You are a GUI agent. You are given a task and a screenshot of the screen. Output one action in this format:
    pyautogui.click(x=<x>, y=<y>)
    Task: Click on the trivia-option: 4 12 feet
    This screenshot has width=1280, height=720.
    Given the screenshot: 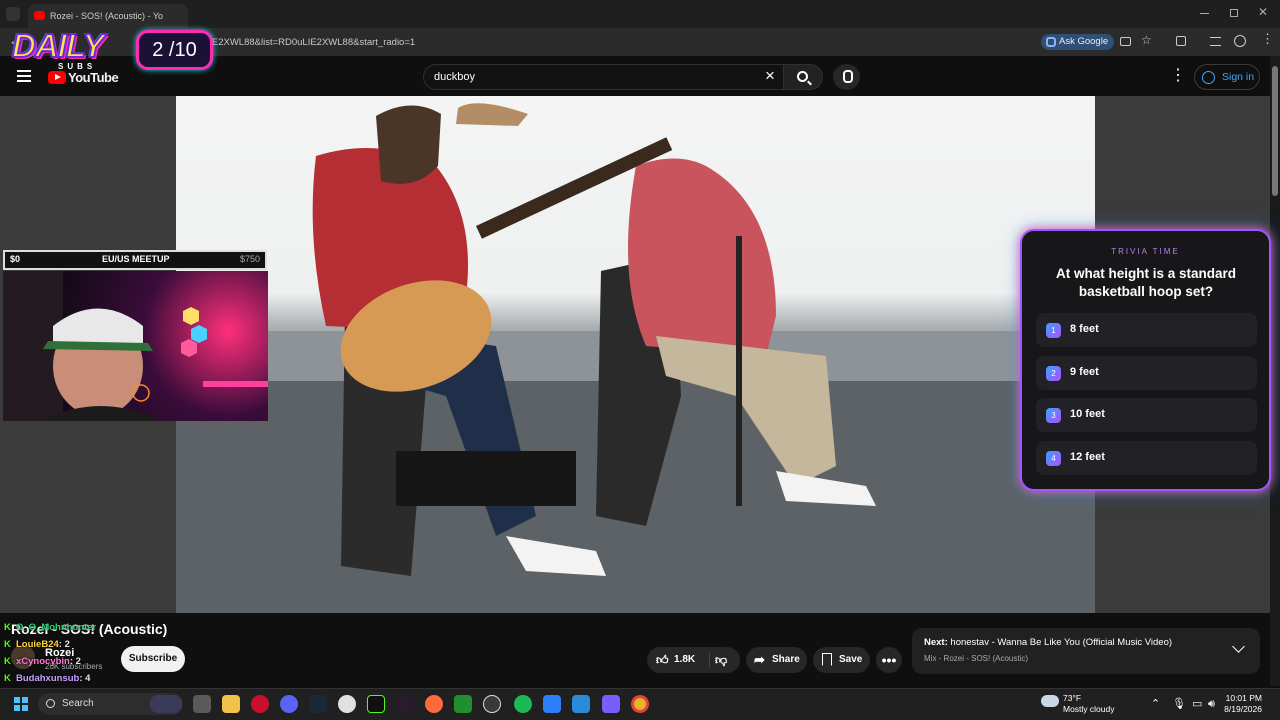 What is the action you would take?
    pyautogui.click(x=1146, y=458)
    